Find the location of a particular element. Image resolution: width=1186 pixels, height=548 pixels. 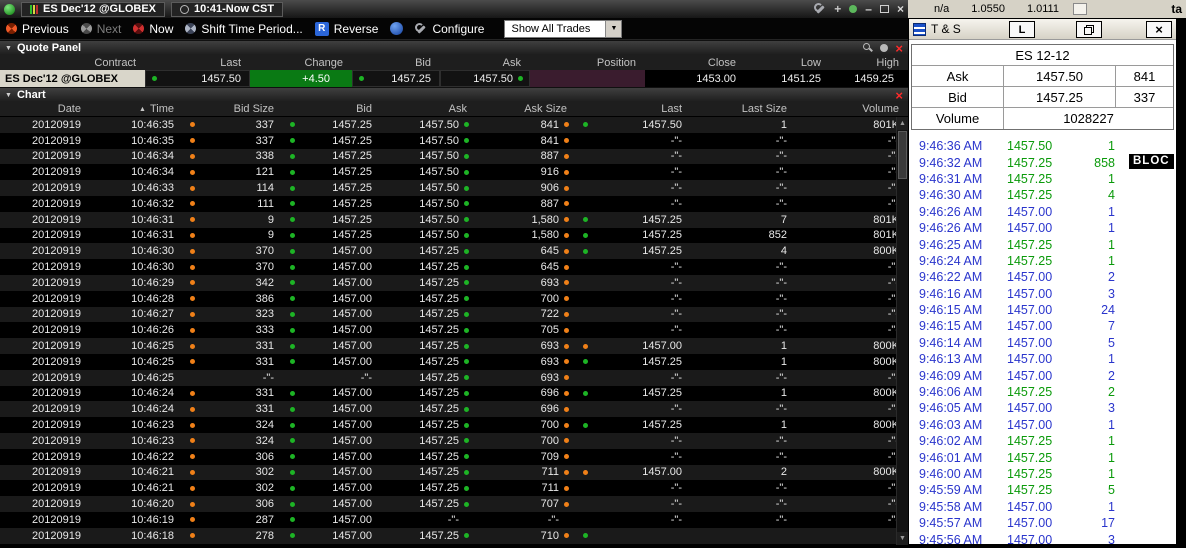

minimize-button: – is located at coordinates (868, 9).